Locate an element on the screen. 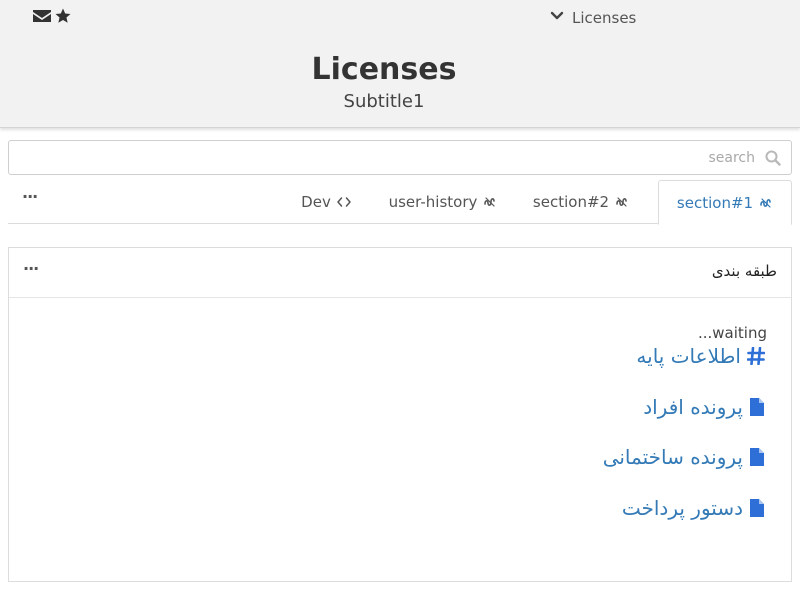 This screenshot has height=600, width=800. list-item-payment-order: دستور پرداخت is located at coordinates (693, 508).